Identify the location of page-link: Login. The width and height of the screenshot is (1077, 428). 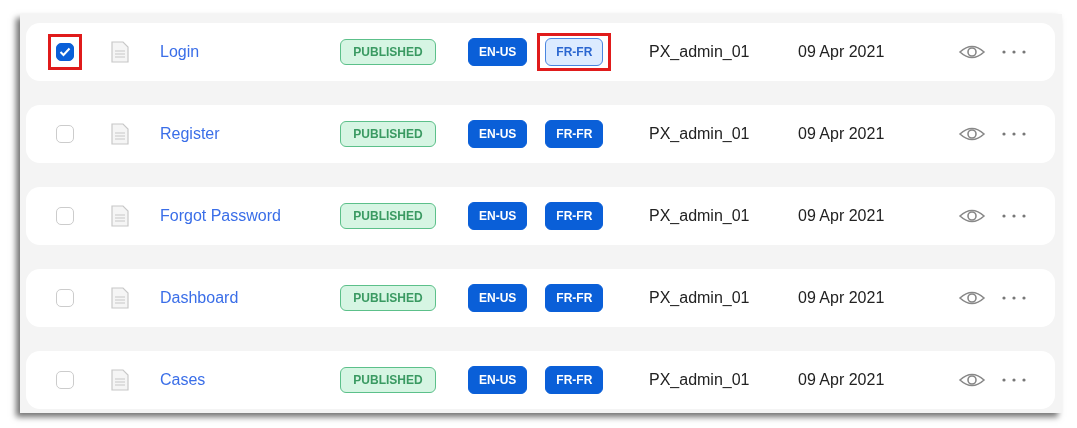
(250, 52).